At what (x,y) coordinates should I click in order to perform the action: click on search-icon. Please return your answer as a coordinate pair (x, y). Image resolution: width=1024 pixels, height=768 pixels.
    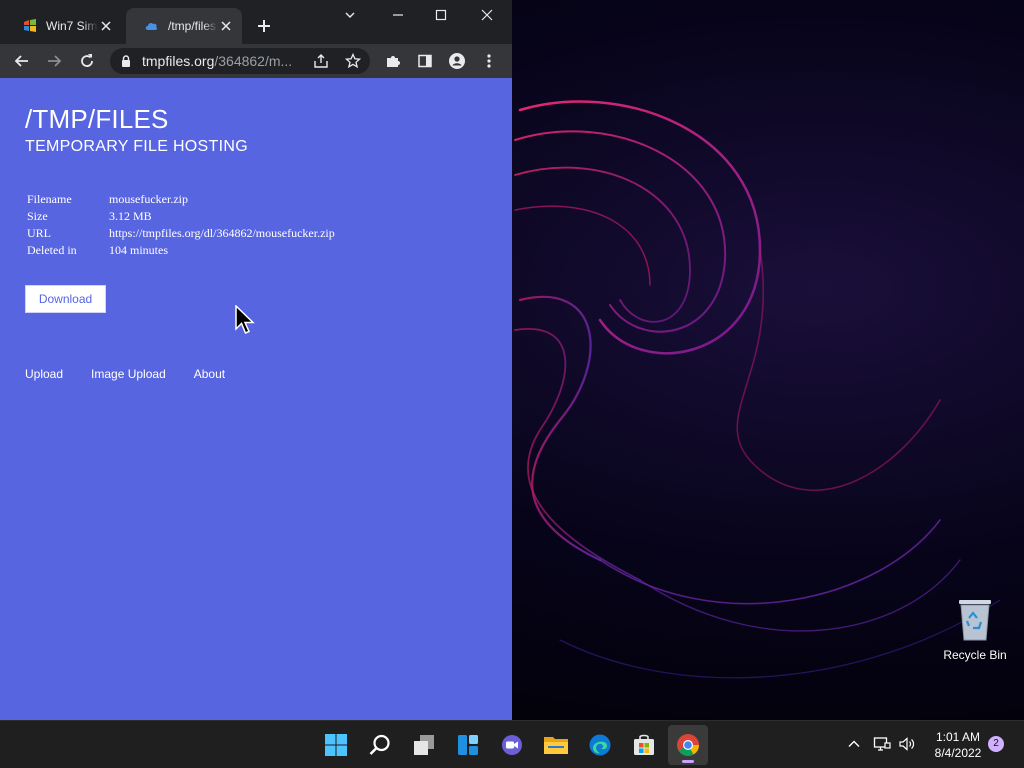
    Looking at the image, I should click on (379, 744).